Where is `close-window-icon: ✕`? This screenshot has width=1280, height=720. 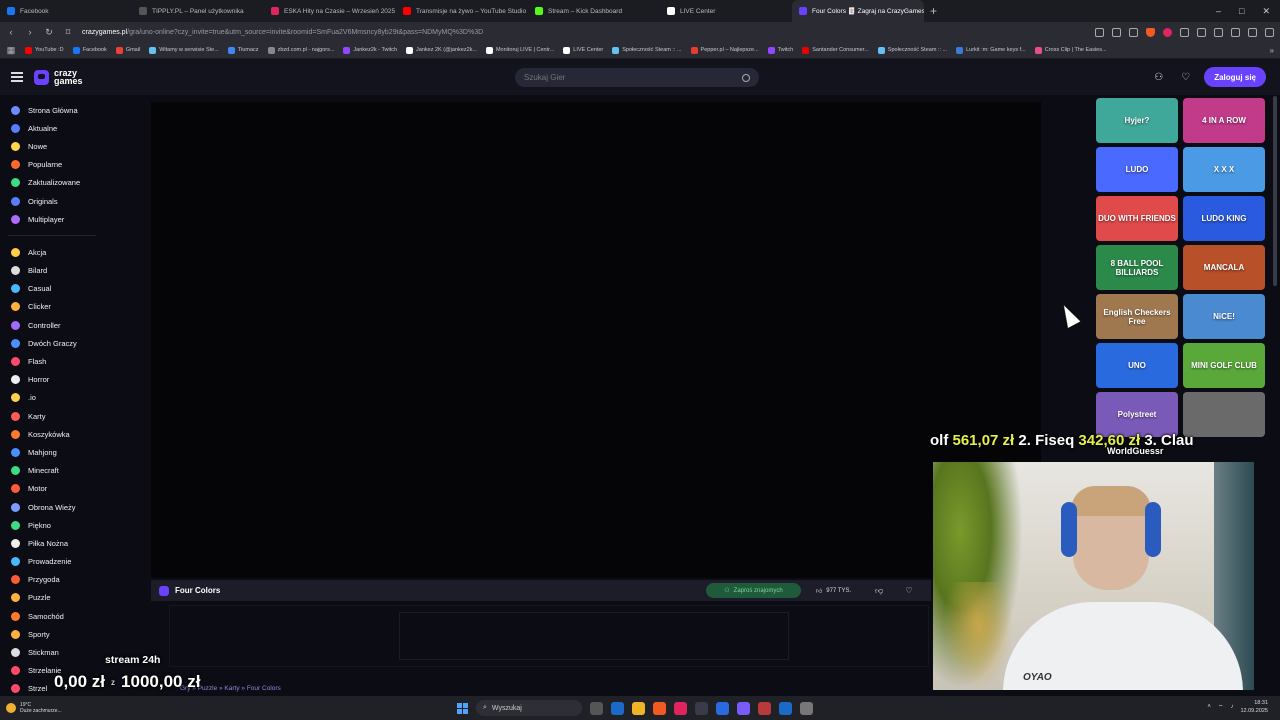 close-window-icon: ✕ is located at coordinates (1266, 11).